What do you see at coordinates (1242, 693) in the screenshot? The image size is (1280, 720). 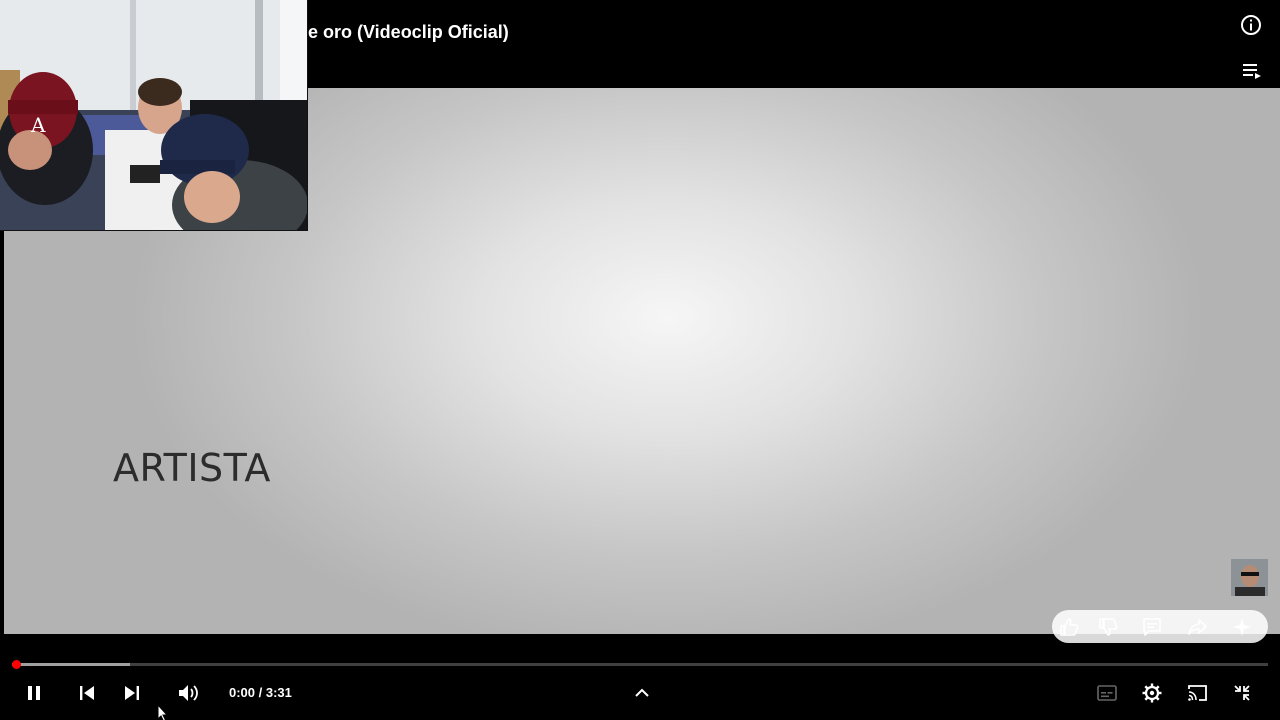 I see `exit-fullscreen-icon` at bounding box center [1242, 693].